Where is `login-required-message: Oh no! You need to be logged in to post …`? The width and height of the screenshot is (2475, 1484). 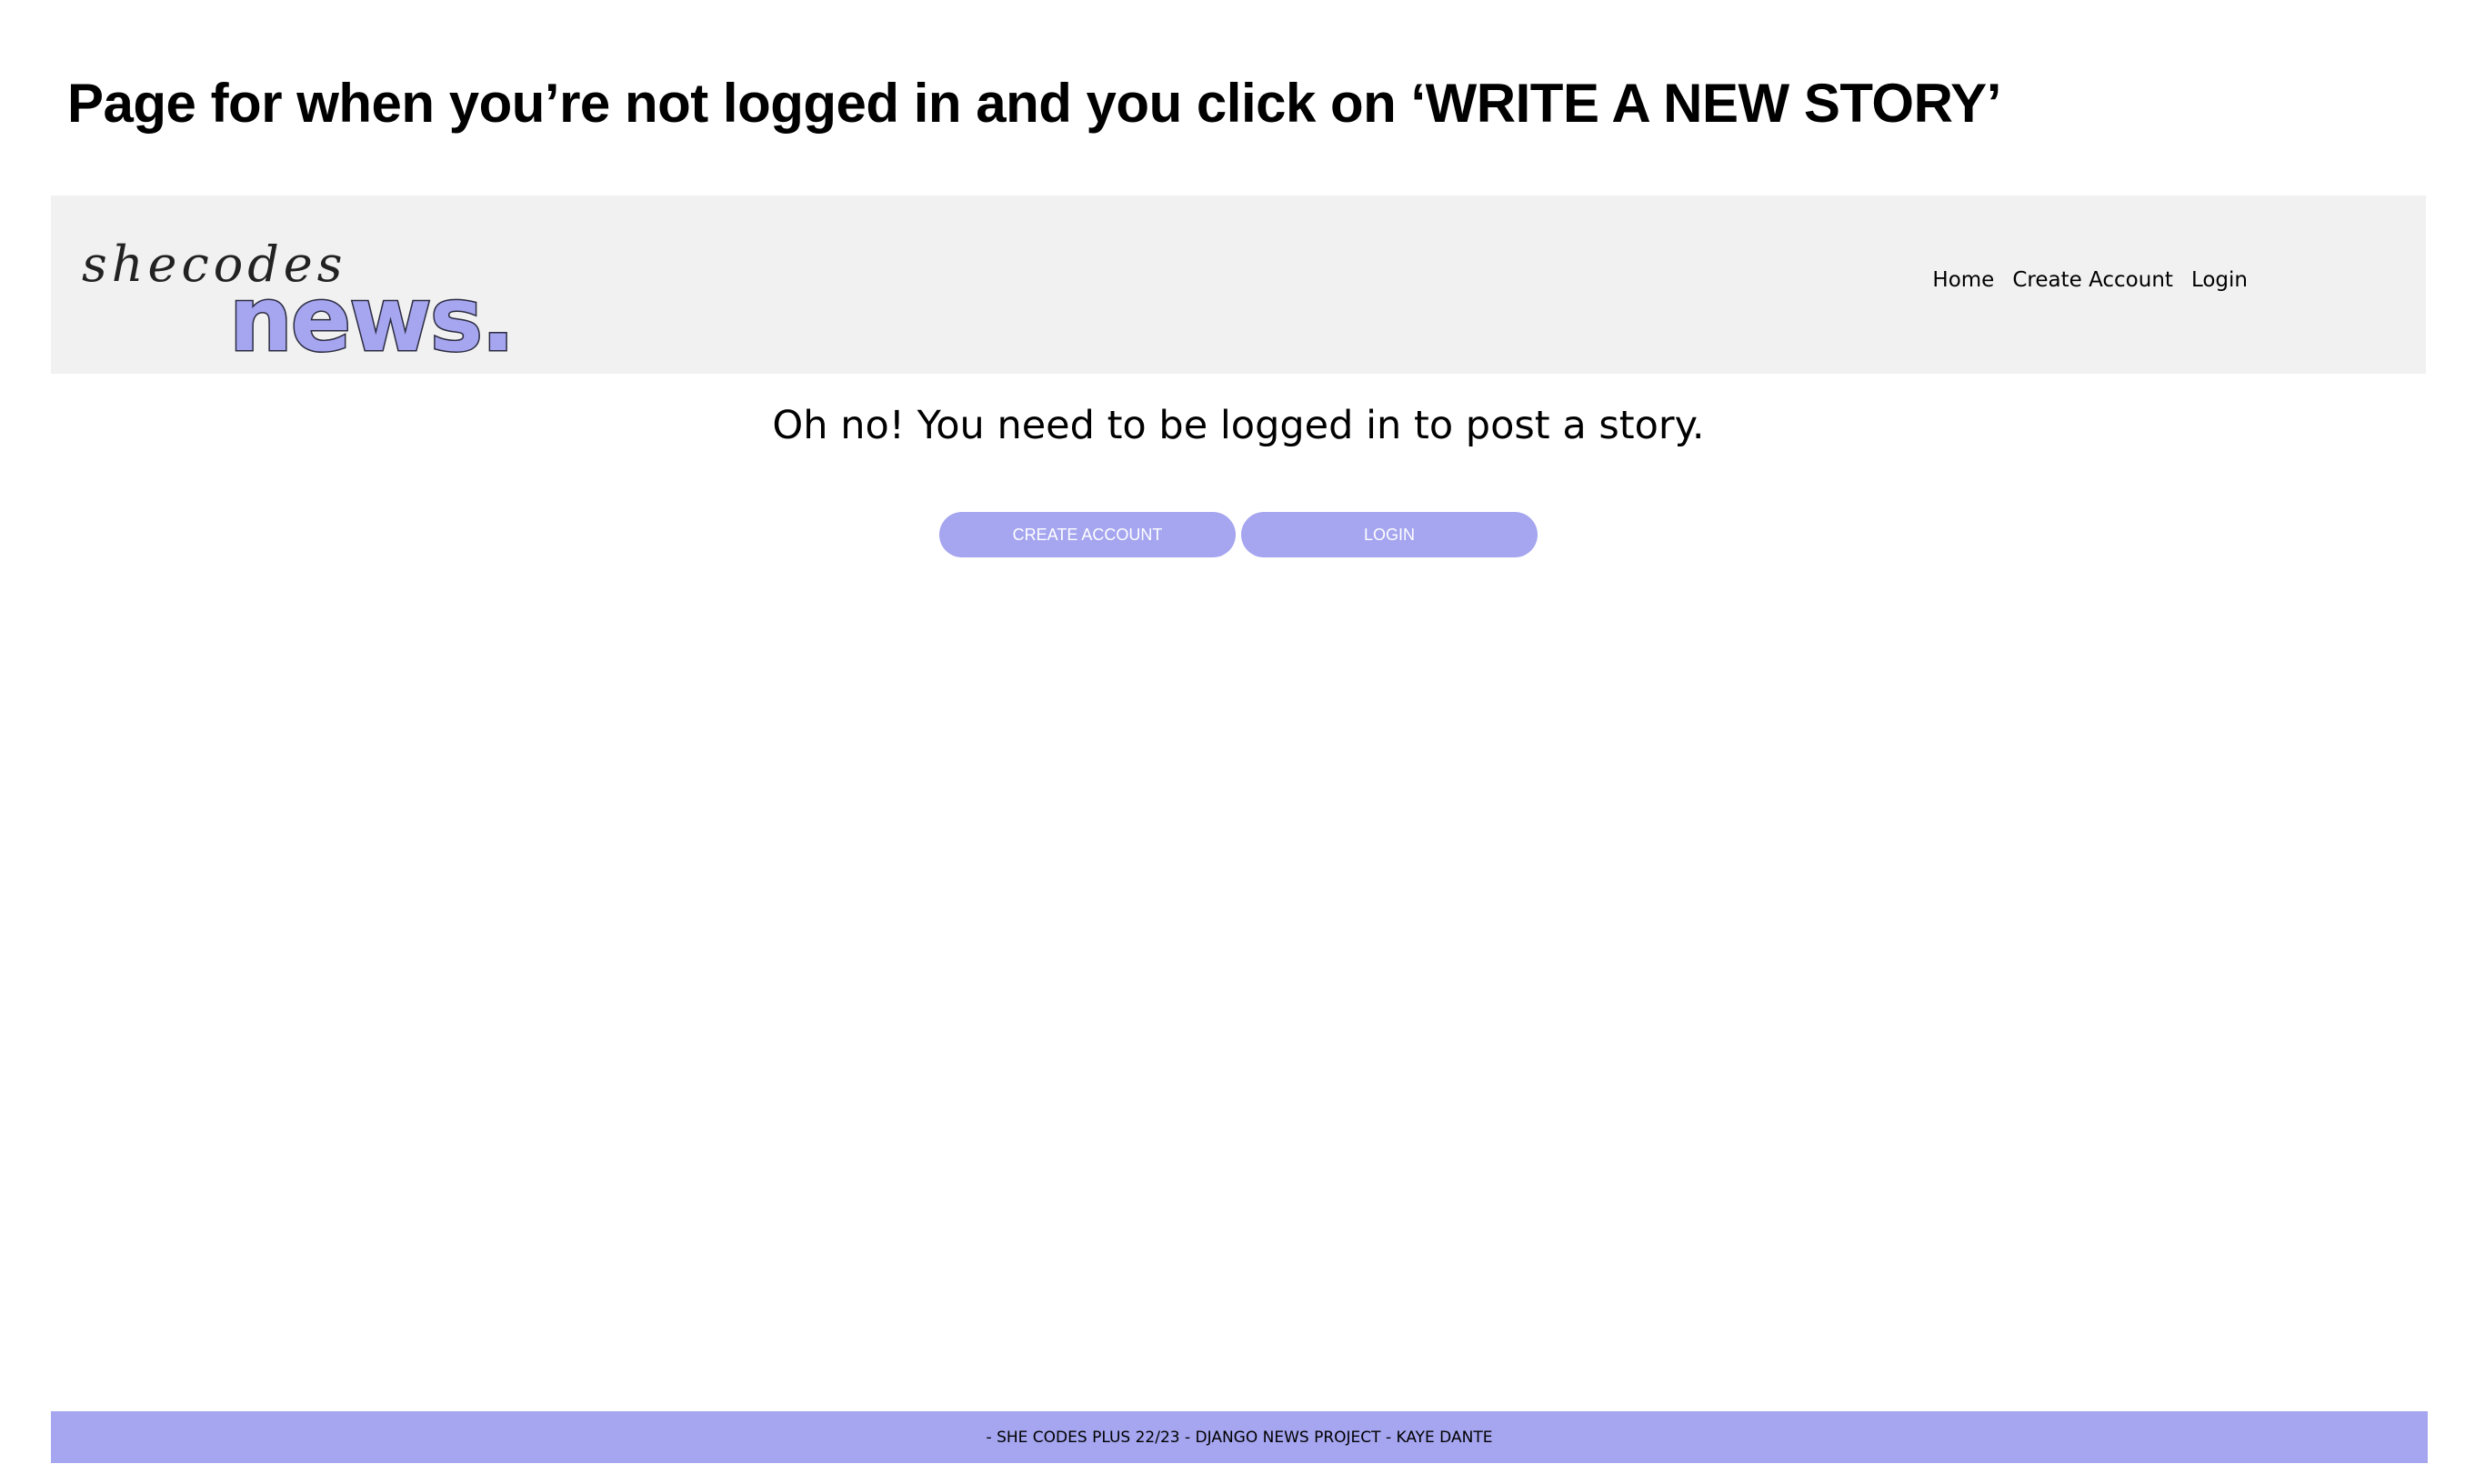 login-required-message: Oh no! You need to be logged in to post … is located at coordinates (1238, 425).